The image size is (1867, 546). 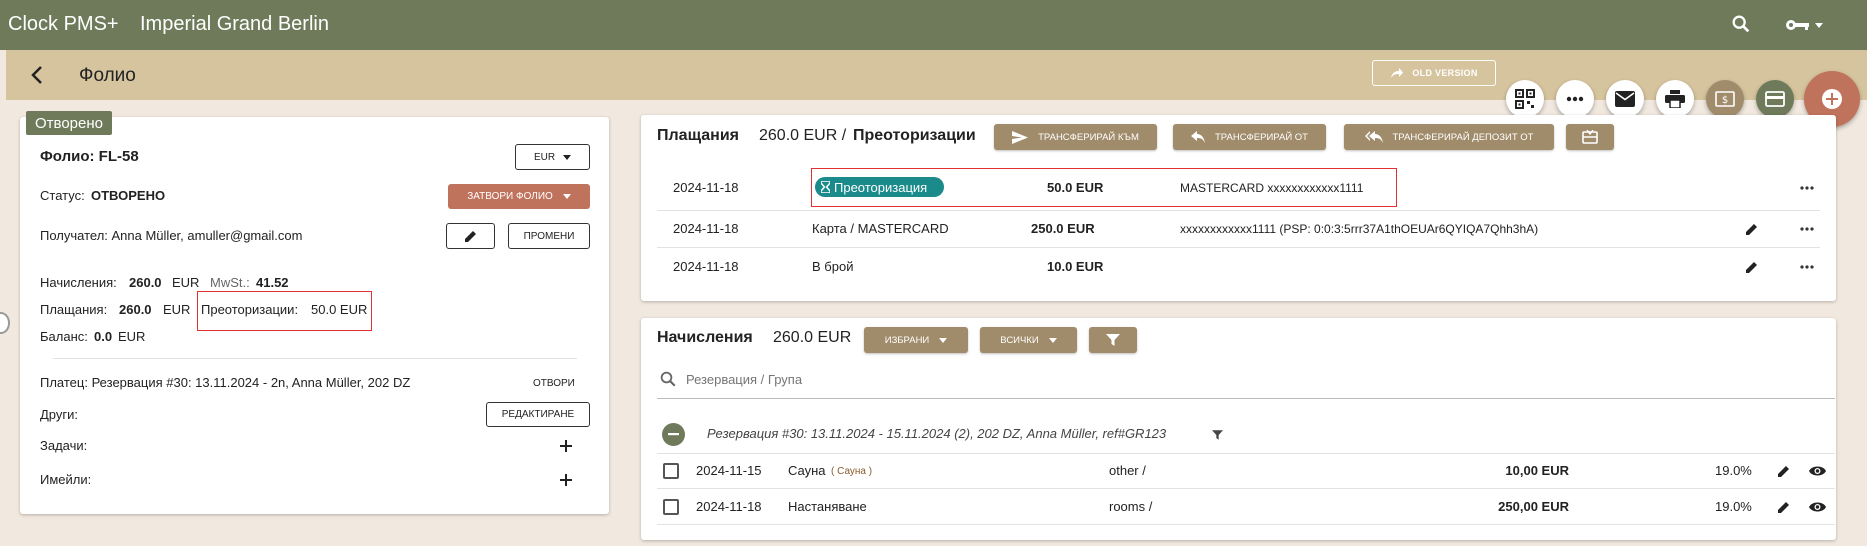 What do you see at coordinates (64, 336) in the screenshot?
I see `balance-label: Баланс:` at bounding box center [64, 336].